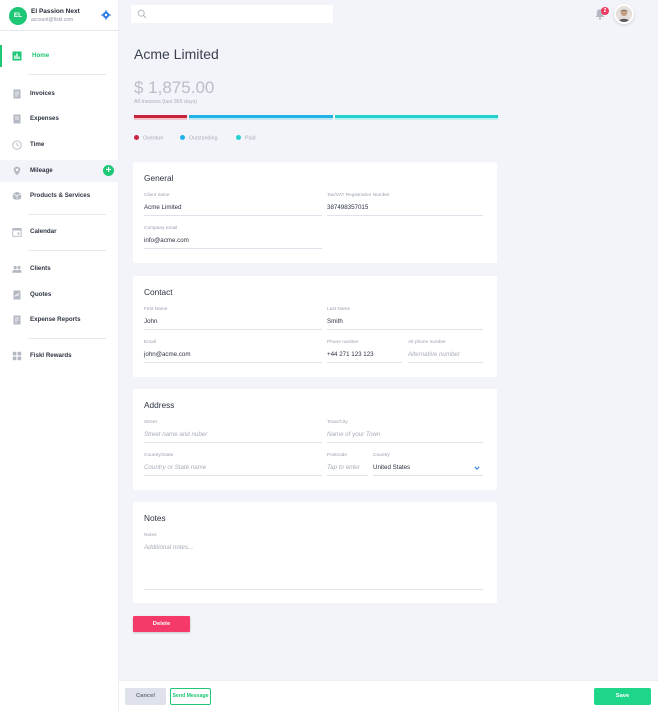 This screenshot has height=711, width=658. I want to click on sidebar-item-products: Products & Services, so click(59, 196).